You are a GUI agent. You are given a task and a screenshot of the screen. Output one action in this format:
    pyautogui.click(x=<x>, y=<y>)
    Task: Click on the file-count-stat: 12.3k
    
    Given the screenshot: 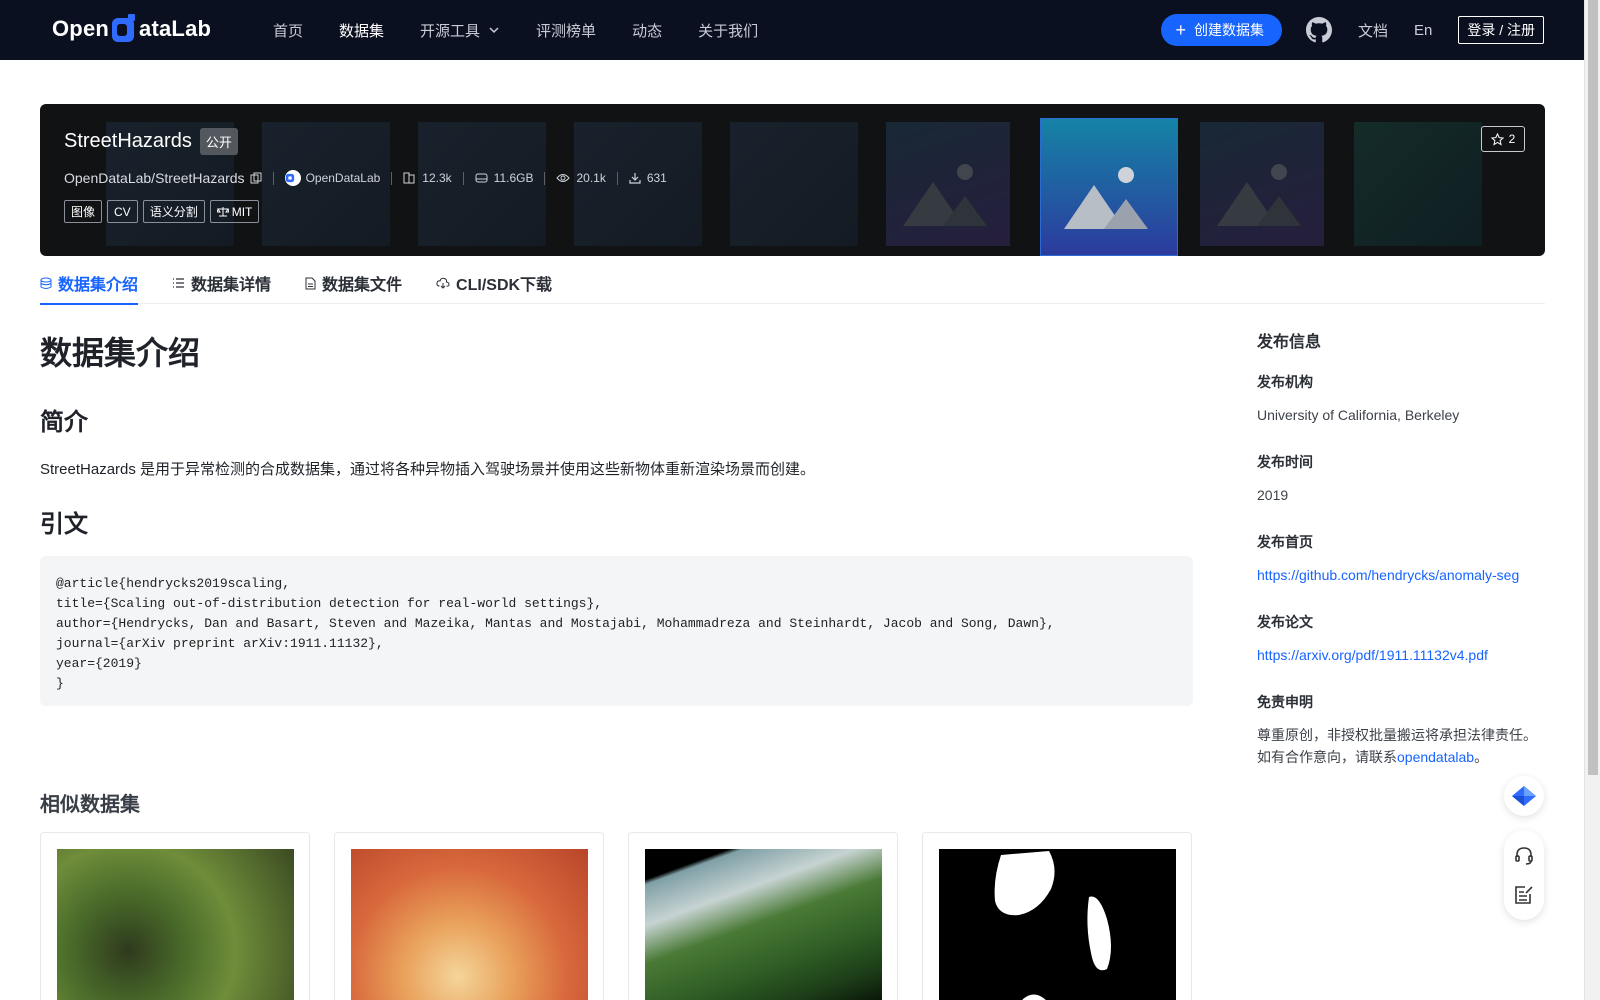 What is the action you would take?
    pyautogui.click(x=427, y=178)
    